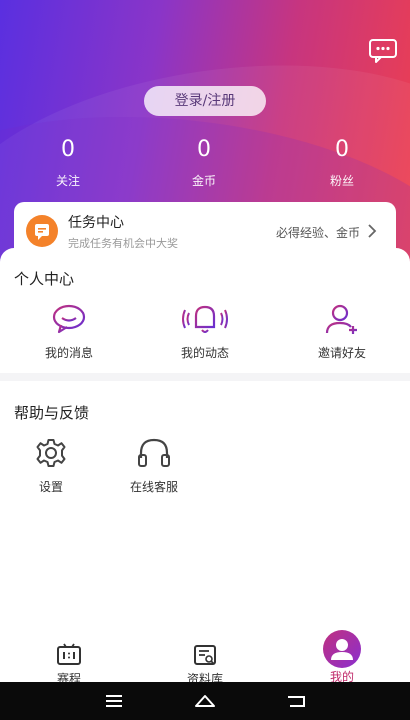  Describe the element at coordinates (205, 319) in the screenshot. I see `bell-icon` at that location.